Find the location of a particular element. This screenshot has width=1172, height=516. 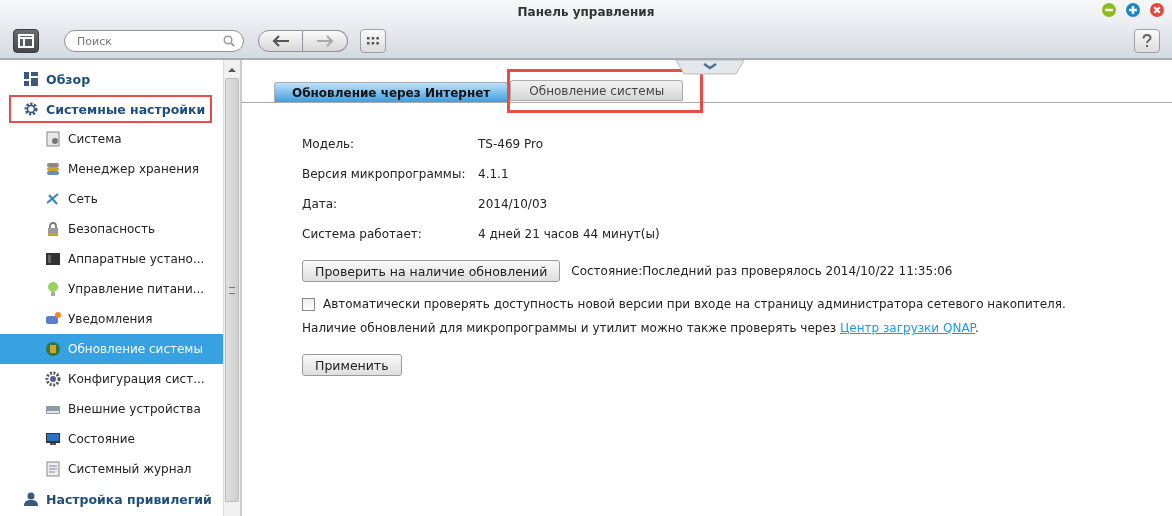

sidebar-item: Состояние is located at coordinates (112, 439).